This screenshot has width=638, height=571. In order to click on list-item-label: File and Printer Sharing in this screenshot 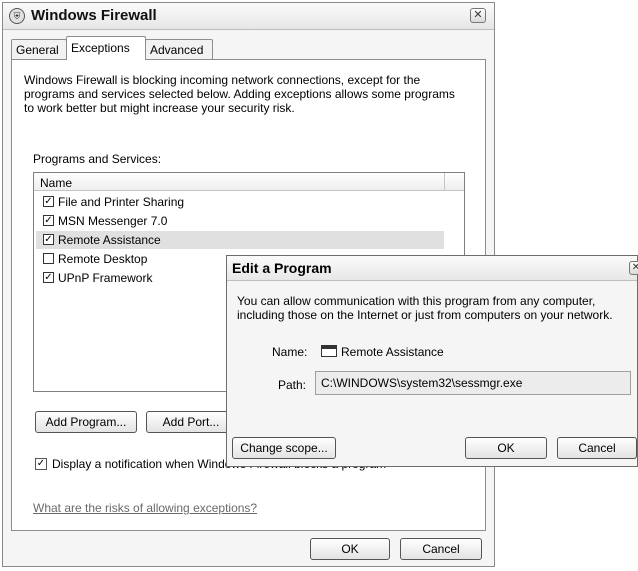, I will do `click(121, 202)`.